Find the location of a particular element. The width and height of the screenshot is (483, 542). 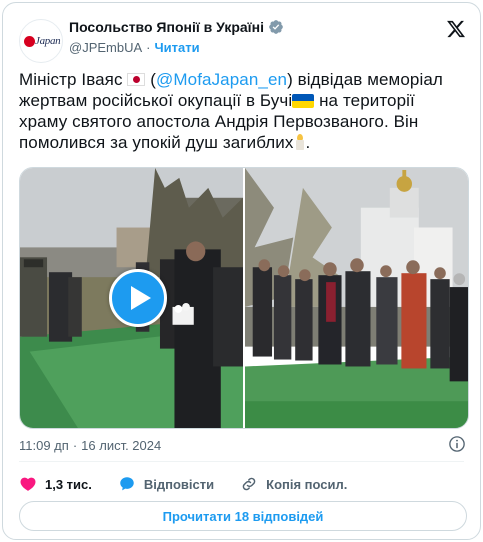

tweet-text-open-paren: ( is located at coordinates (151, 79).